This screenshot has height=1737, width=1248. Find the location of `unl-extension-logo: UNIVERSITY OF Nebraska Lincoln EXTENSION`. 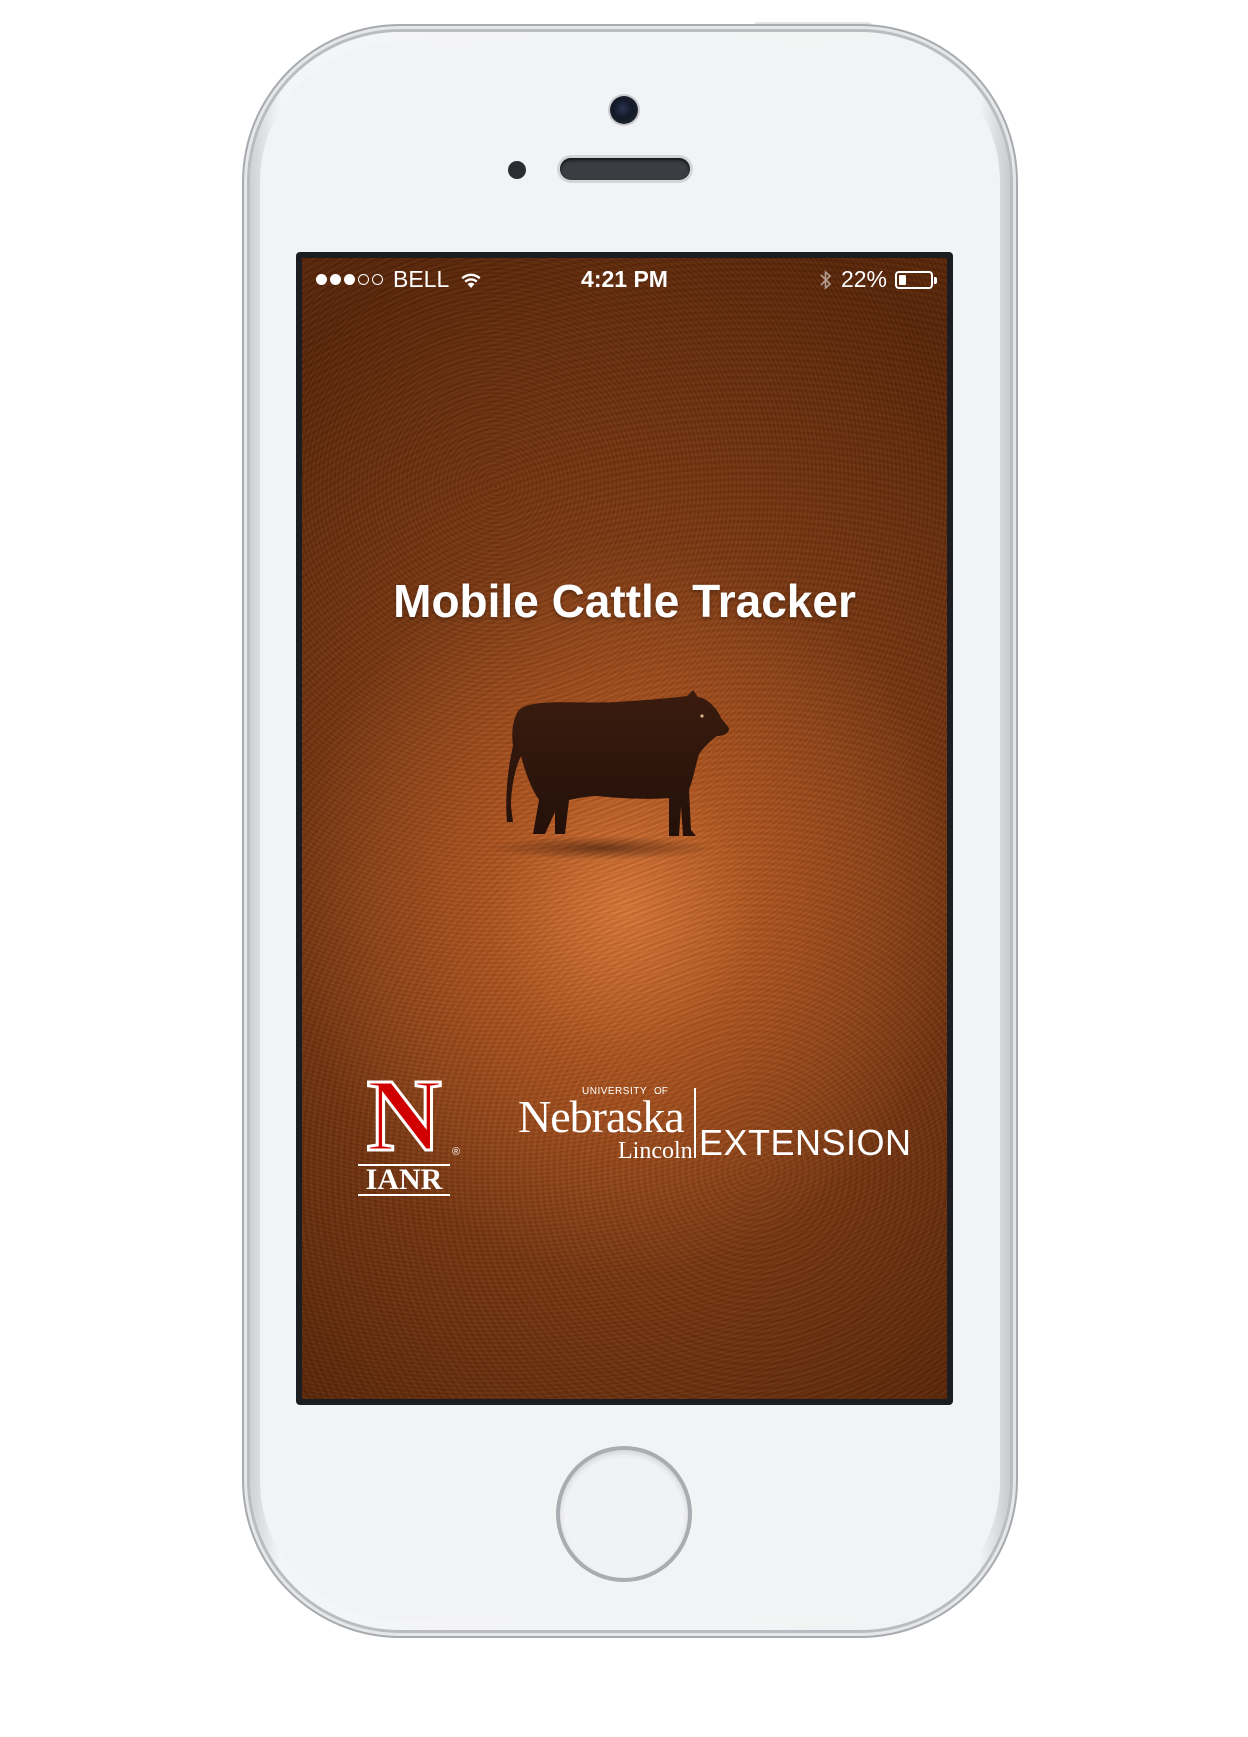

unl-extension-logo: UNIVERSITY OF Nebraska Lincoln EXTENSION is located at coordinates (728, 1124).